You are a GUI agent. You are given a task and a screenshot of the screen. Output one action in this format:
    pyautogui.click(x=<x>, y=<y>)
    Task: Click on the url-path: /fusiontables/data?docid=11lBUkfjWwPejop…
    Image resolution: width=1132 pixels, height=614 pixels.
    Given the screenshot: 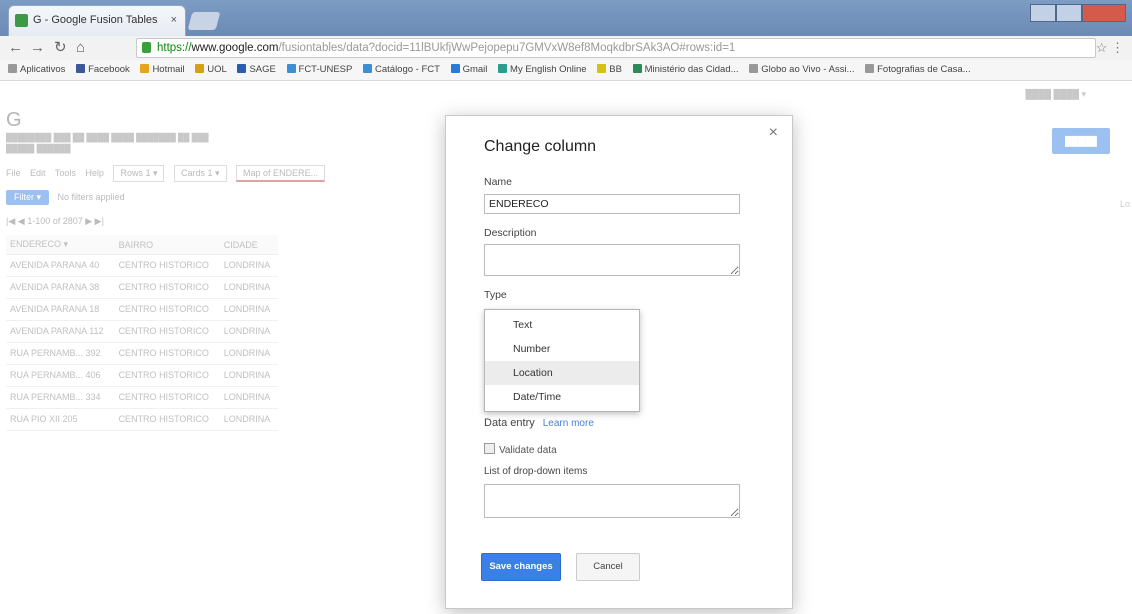 What is the action you would take?
    pyautogui.click(x=507, y=48)
    